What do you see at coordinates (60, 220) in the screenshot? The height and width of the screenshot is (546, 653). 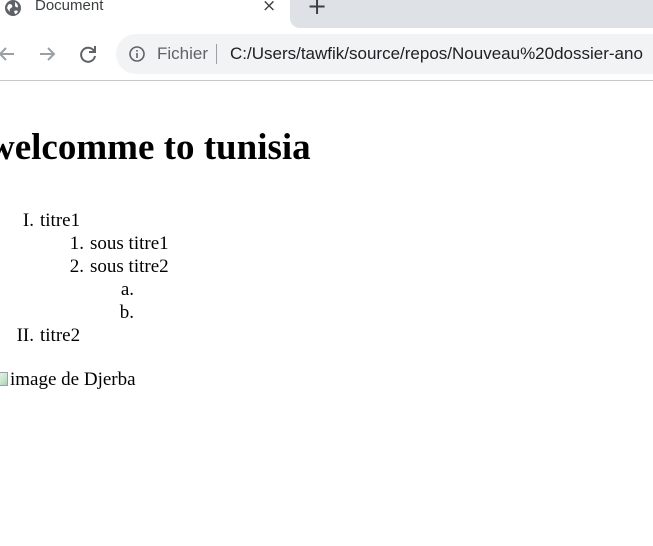 I see `list-item-text: titre1` at bounding box center [60, 220].